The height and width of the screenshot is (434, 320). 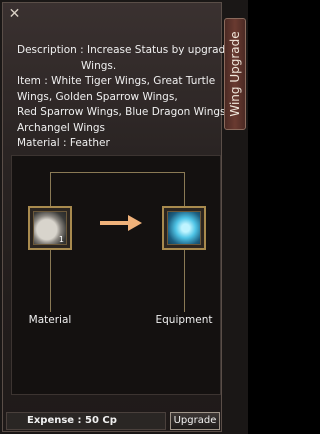 I want to click on window-title-tab: Wing Upgrade, so click(x=235, y=74).